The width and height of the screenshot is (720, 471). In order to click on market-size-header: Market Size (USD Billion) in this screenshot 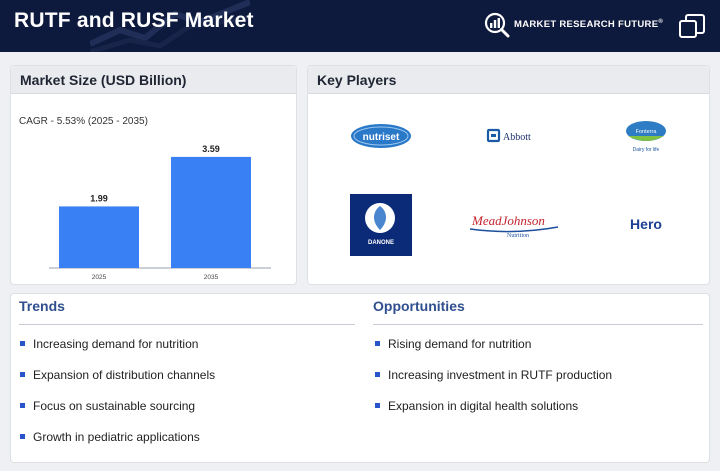, I will do `click(153, 80)`.